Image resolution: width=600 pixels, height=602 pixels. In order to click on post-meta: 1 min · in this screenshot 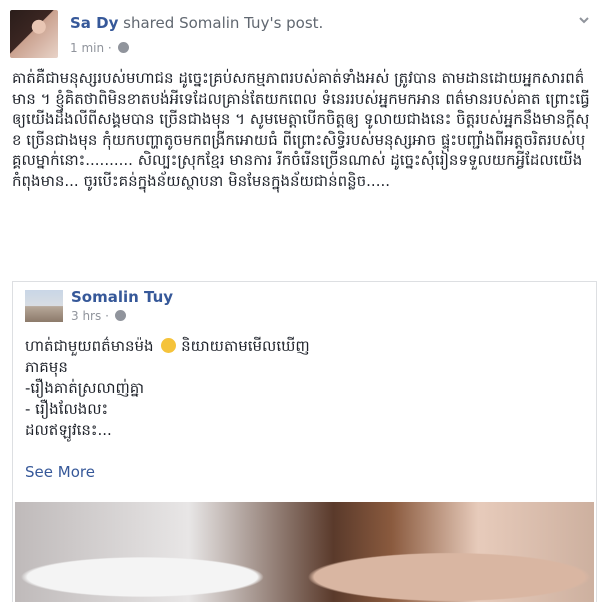, I will do `click(99, 48)`.